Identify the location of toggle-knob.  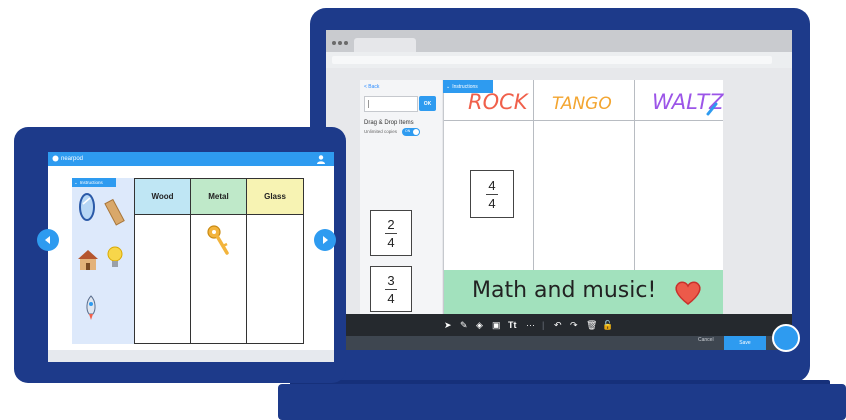
(416, 132).